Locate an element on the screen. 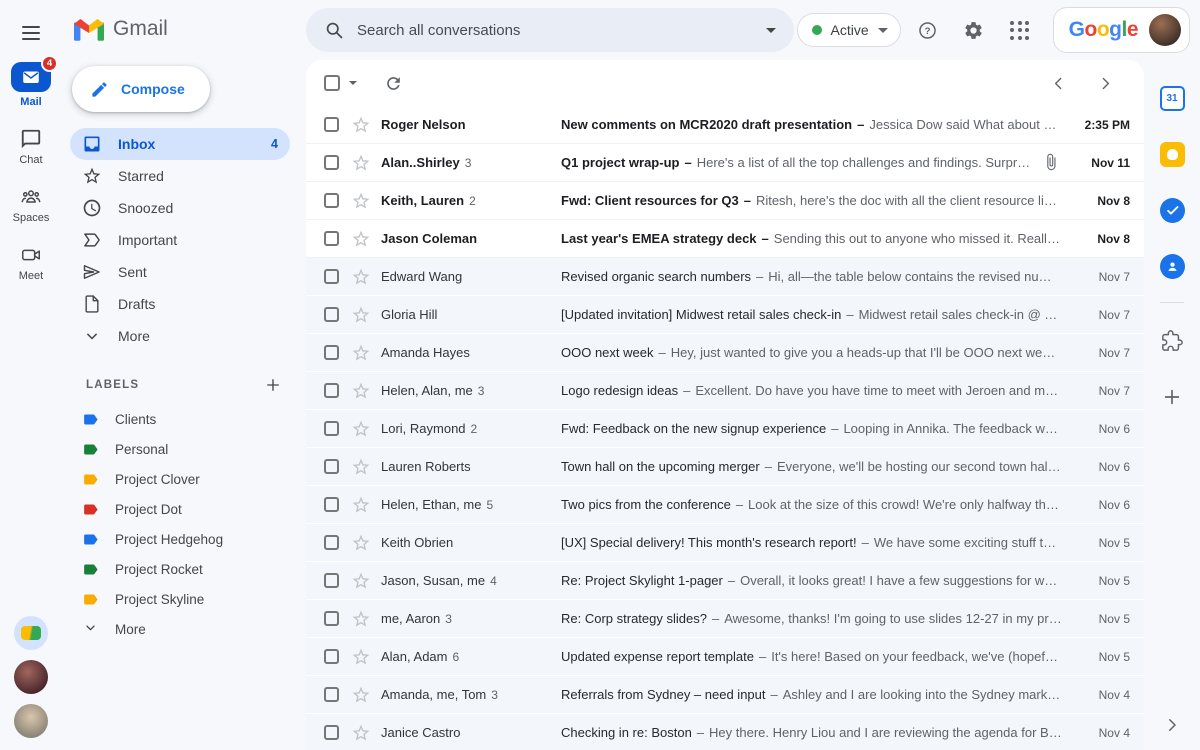  apps-grid-button is located at coordinates (1020, 30).